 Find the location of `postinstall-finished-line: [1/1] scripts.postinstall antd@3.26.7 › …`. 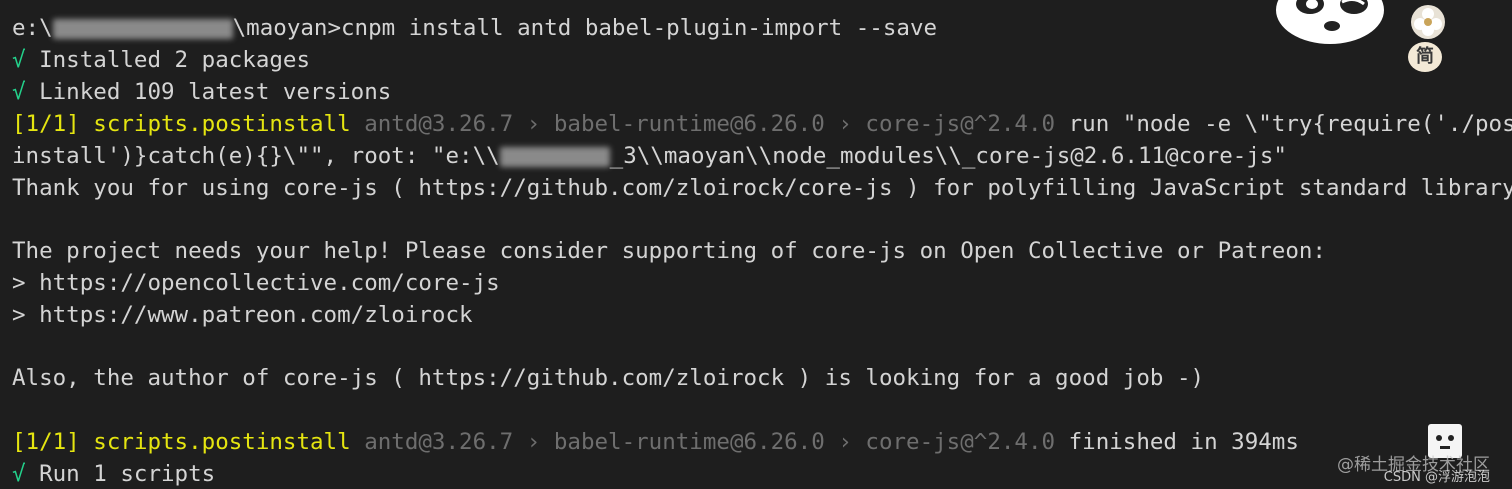

postinstall-finished-line: [1/1] scripts.postinstall antd@3.26.7 › … is located at coordinates (655, 442).